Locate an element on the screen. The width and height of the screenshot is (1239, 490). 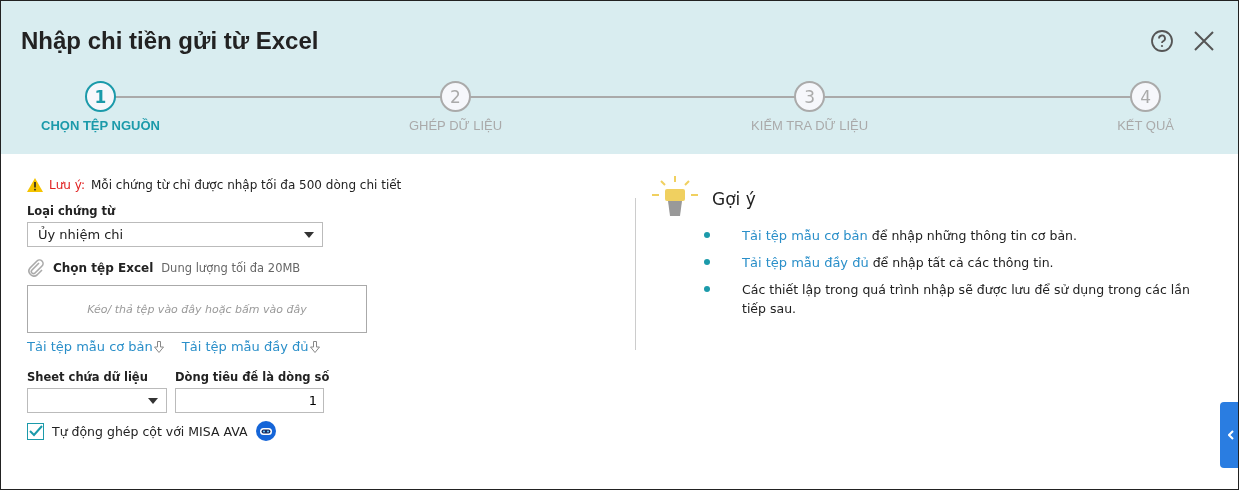
header-row-input: 1 is located at coordinates (249, 400).